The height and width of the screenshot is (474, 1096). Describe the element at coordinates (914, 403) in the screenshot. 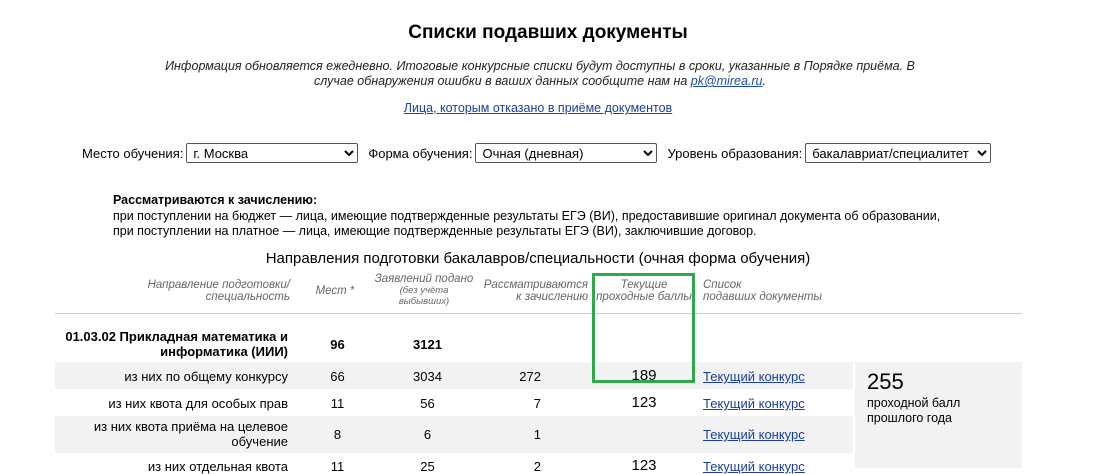

I see `previous-year-label-line1: проходной балл` at that location.